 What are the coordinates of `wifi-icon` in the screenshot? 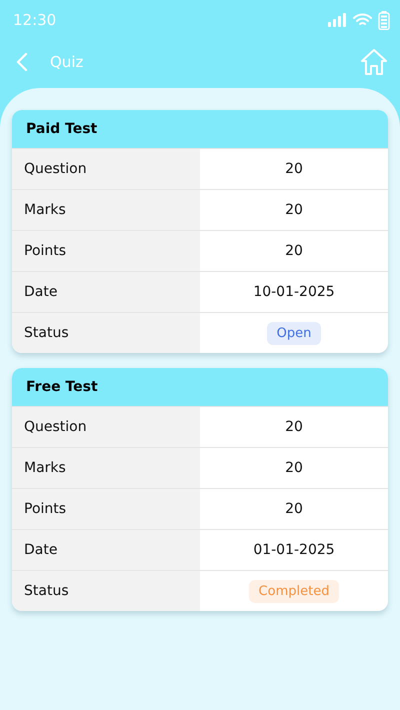 It's located at (362, 20).